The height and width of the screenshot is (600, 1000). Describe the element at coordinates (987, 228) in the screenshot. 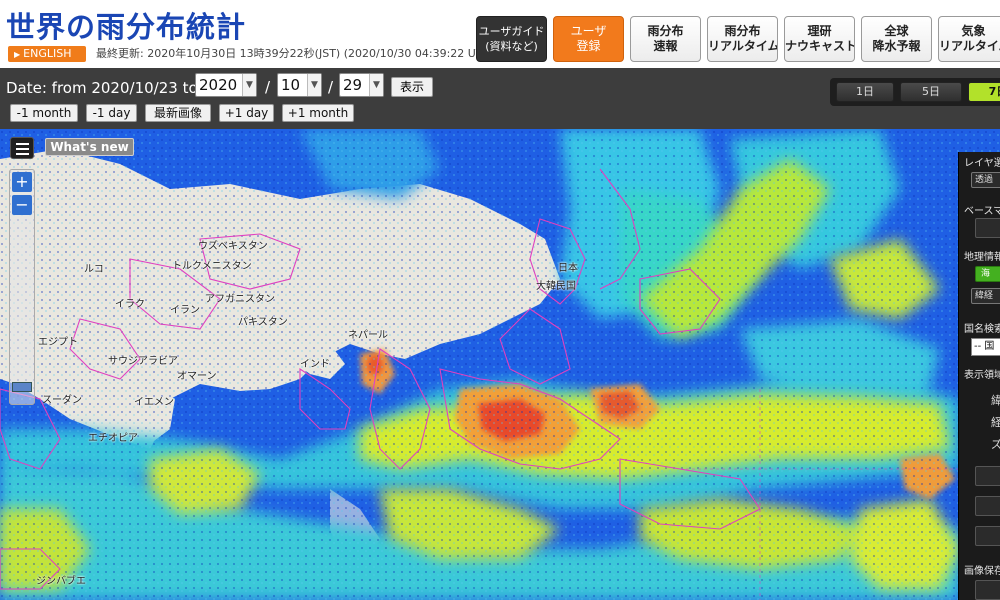

I see `basemap-option` at that location.